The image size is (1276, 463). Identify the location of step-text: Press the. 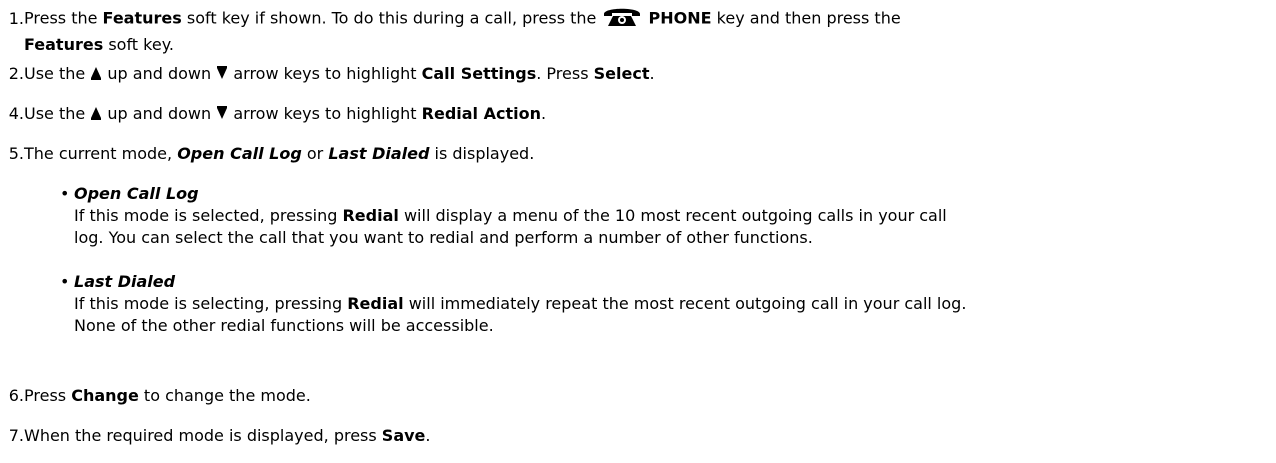
(63, 18).